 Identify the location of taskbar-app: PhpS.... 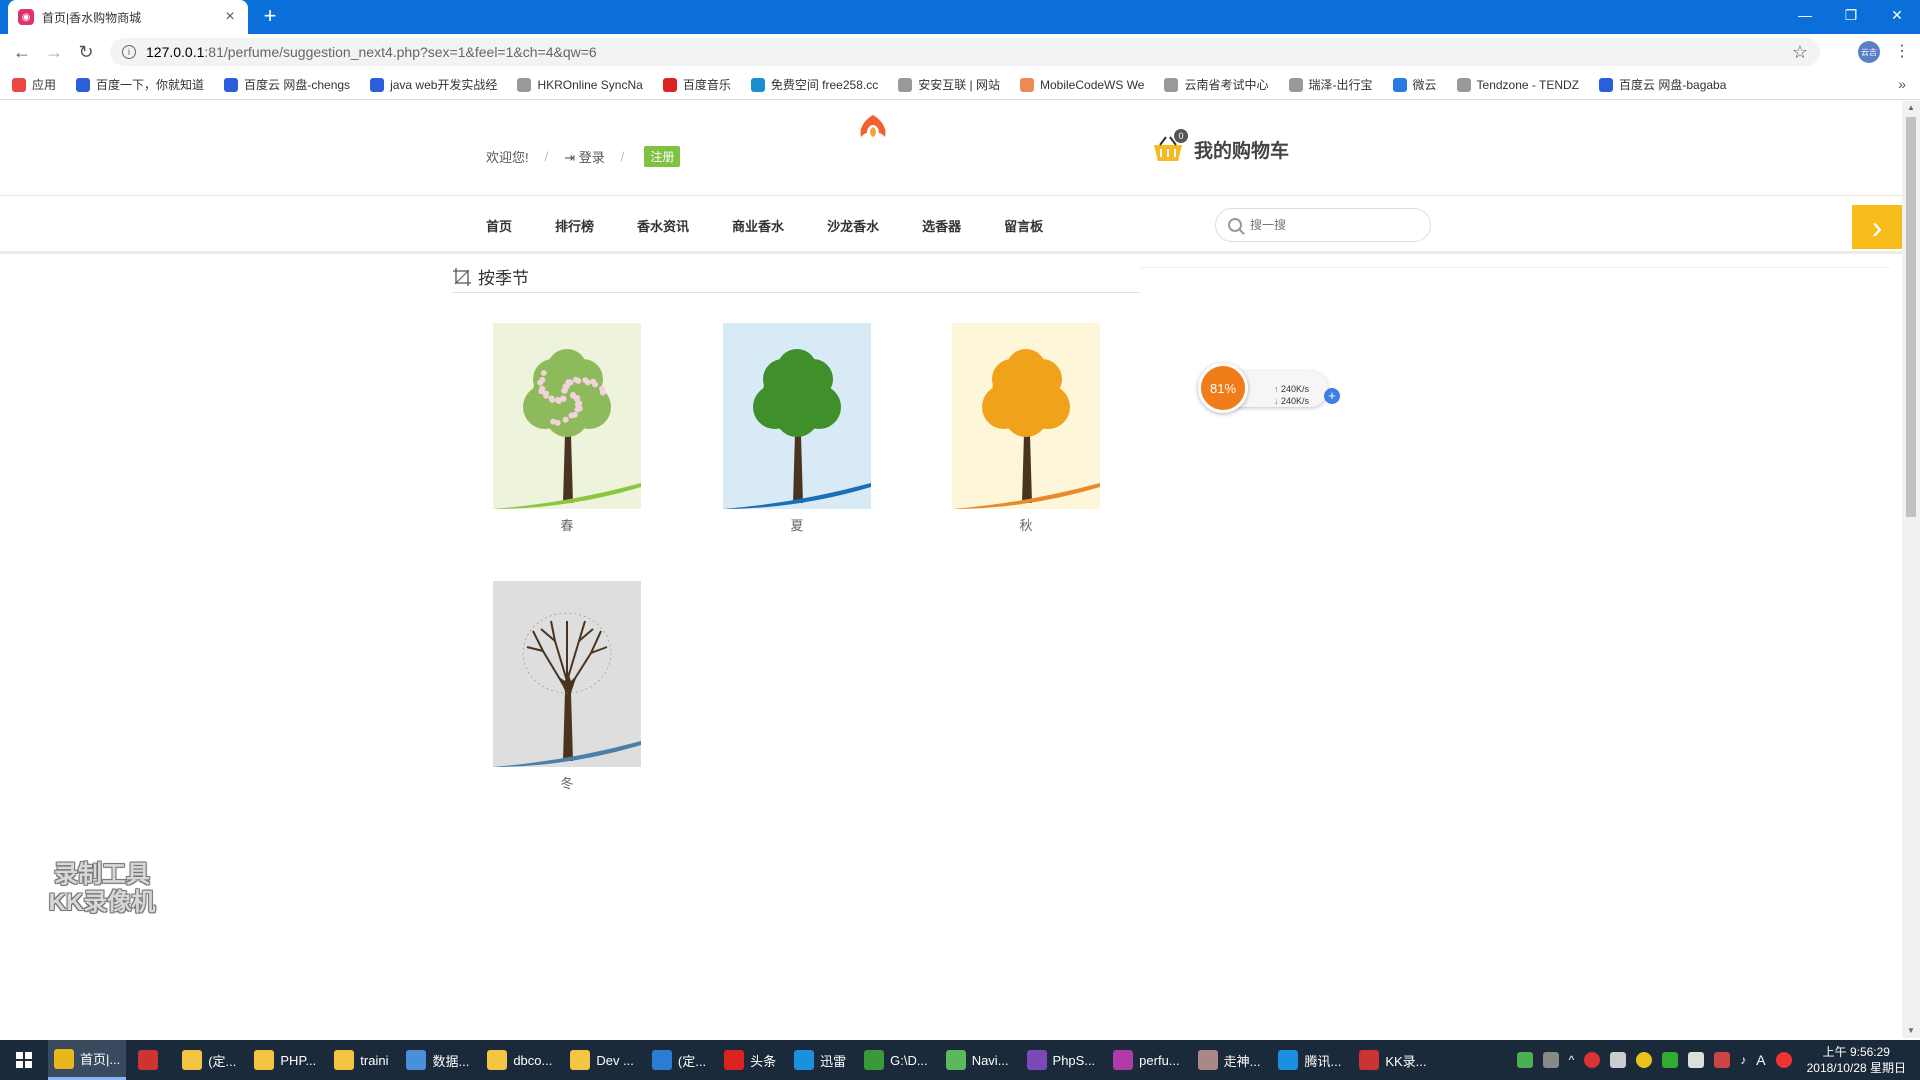
(1061, 1060).